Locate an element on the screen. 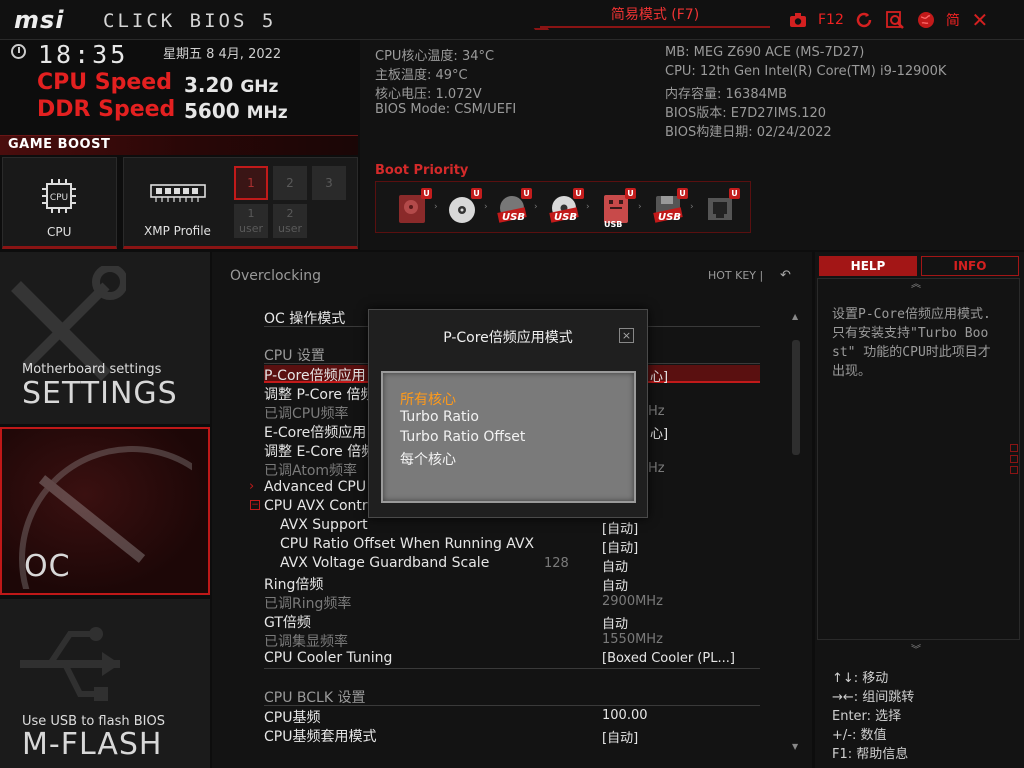  adjust-pcore-row: 调整 P-Core 倍频 is located at coordinates (319, 394).